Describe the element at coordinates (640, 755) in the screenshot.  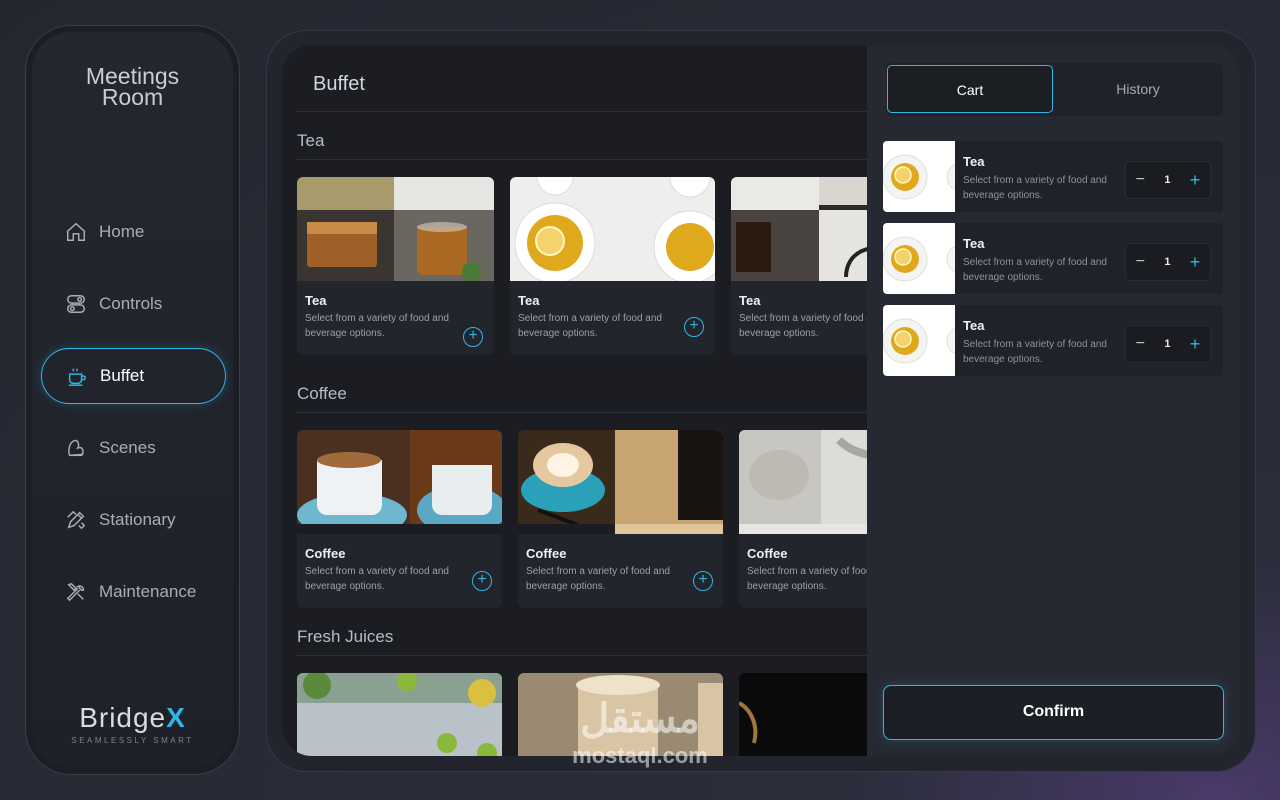
I see `watermark-latin: mostaql.com` at that location.